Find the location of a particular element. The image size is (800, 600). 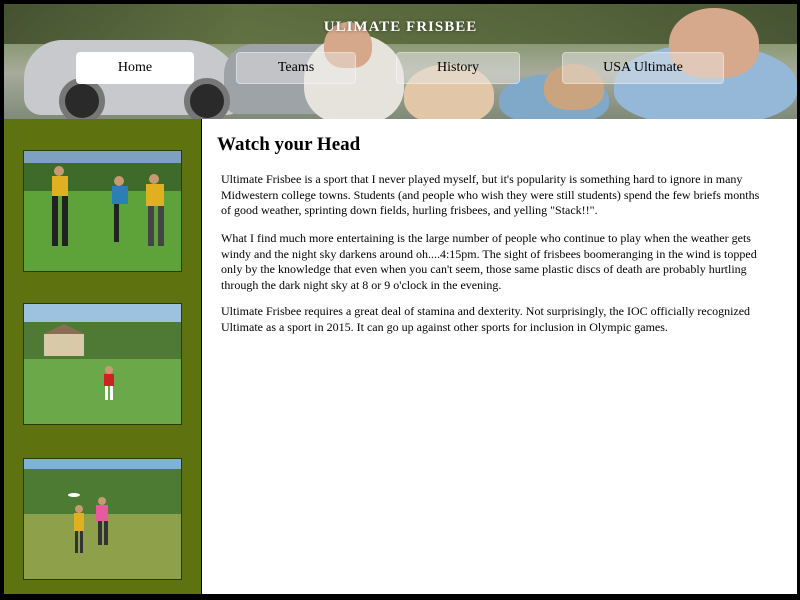

players-in-yellow-jerseys-photo is located at coordinates (102, 211).